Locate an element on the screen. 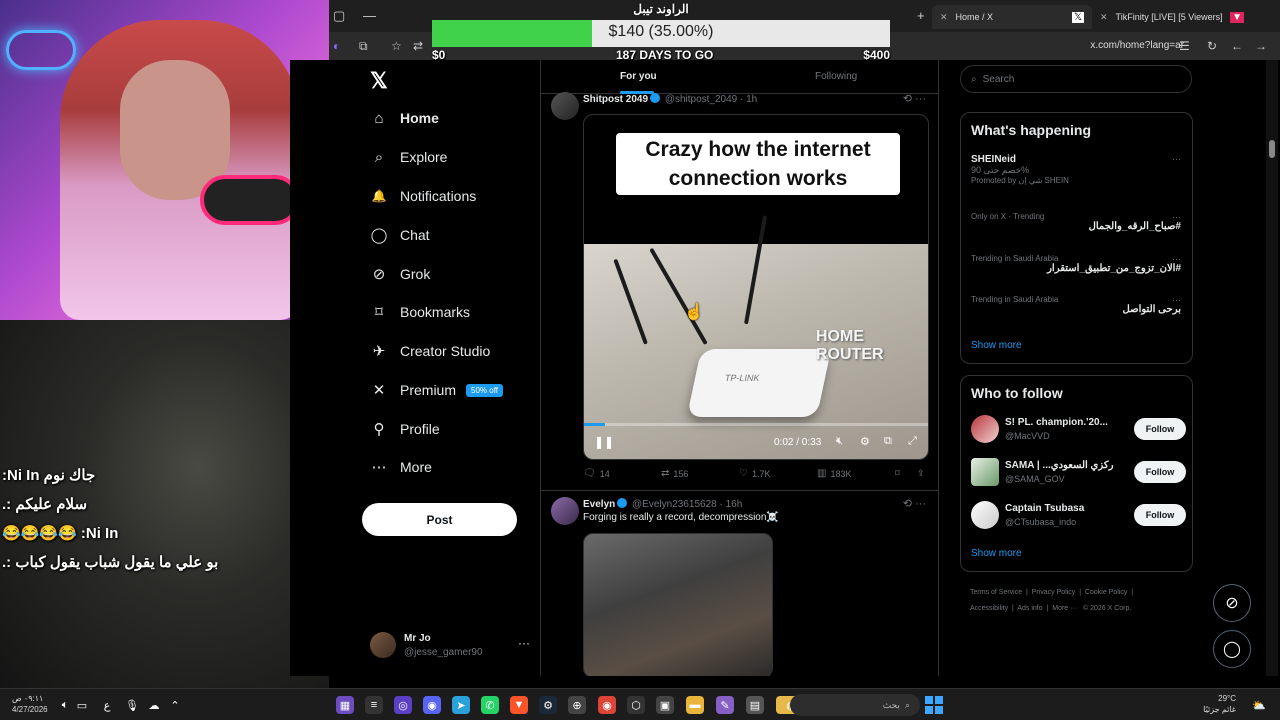 This screenshot has width=1280, height=720. tab-following: Following is located at coordinates (836, 76).